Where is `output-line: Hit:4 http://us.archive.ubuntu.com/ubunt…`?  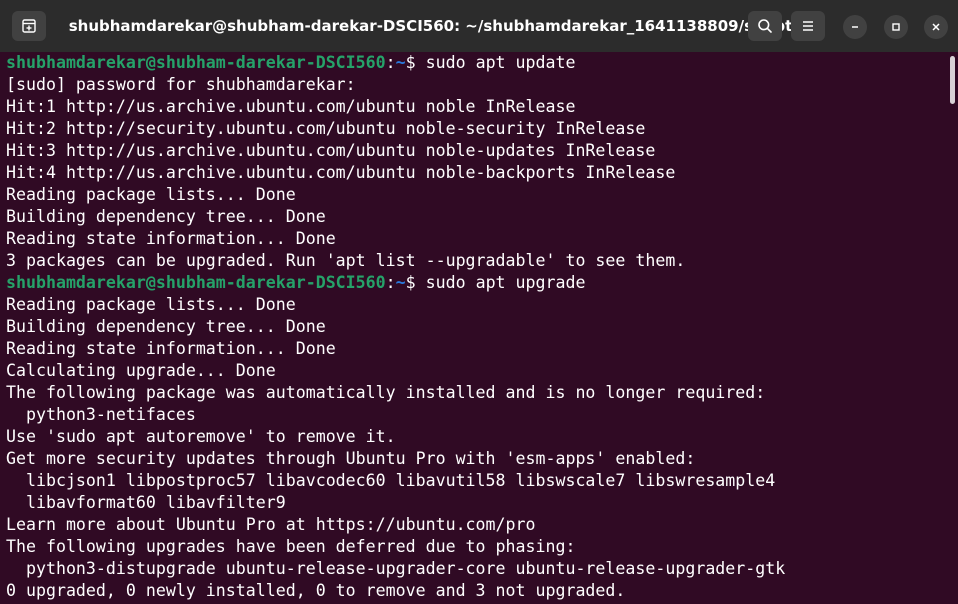 output-line: Hit:4 http://us.archive.ubuntu.com/ubunt… is located at coordinates (476, 173).